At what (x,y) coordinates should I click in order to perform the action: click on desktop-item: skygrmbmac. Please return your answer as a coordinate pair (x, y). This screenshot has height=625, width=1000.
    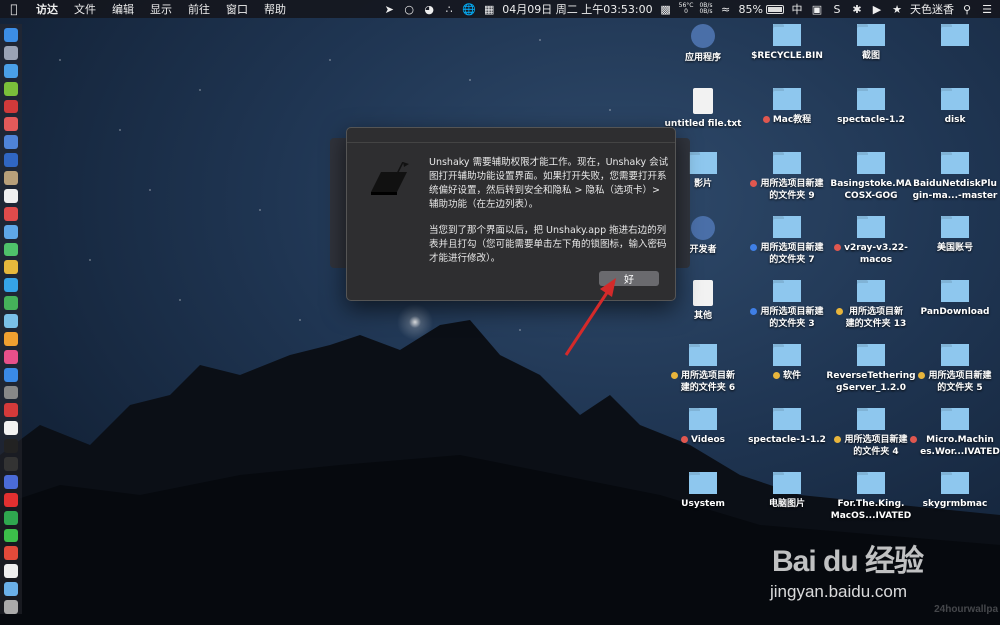
    Looking at the image, I should click on (955, 491).